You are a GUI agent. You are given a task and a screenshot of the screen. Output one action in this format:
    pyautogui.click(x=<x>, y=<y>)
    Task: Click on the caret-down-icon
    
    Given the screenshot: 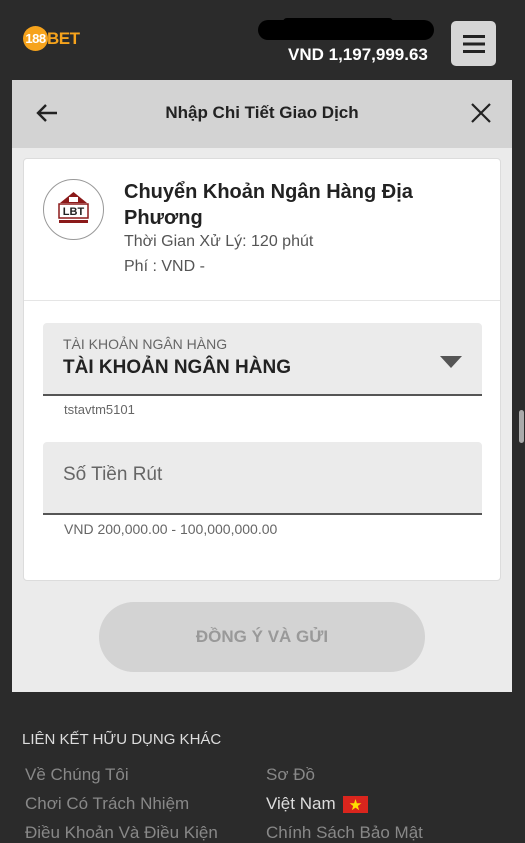 What is the action you would take?
    pyautogui.click(x=451, y=362)
    